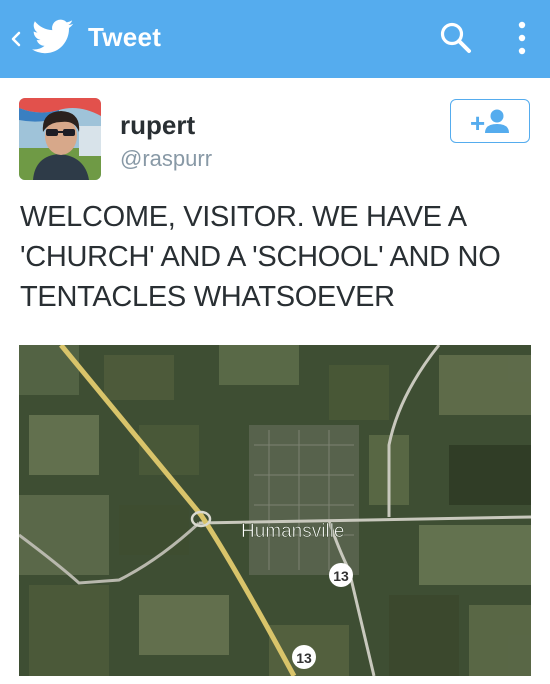 Image resolution: width=550 pixels, height=684 pixels. I want to click on avatar, so click(60, 139).